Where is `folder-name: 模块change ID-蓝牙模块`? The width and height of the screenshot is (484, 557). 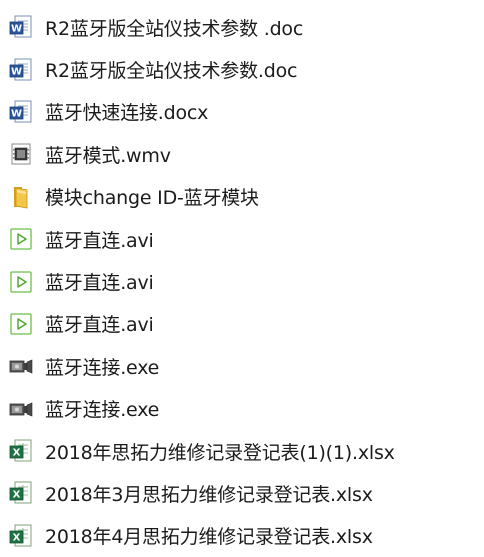
folder-name: 模块change ID-蓝牙模块 is located at coordinates (152, 198).